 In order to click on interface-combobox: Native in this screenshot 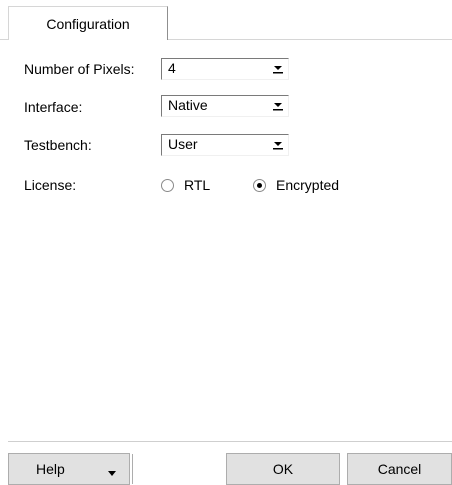, I will do `click(225, 106)`.